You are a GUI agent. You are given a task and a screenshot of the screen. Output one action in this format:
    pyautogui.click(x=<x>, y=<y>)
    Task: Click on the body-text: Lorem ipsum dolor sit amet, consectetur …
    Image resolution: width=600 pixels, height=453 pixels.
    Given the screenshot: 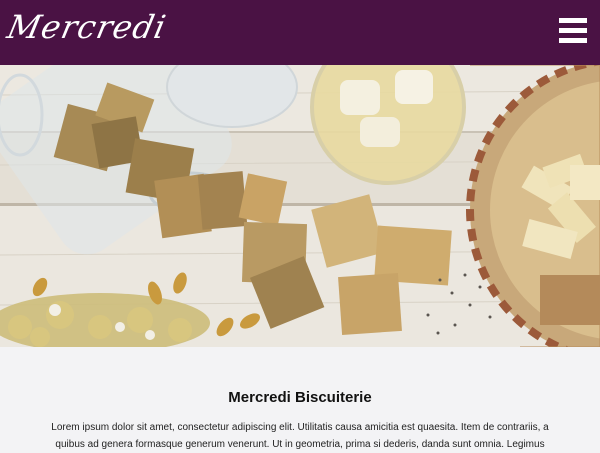 What is the action you would take?
    pyautogui.click(x=300, y=436)
    